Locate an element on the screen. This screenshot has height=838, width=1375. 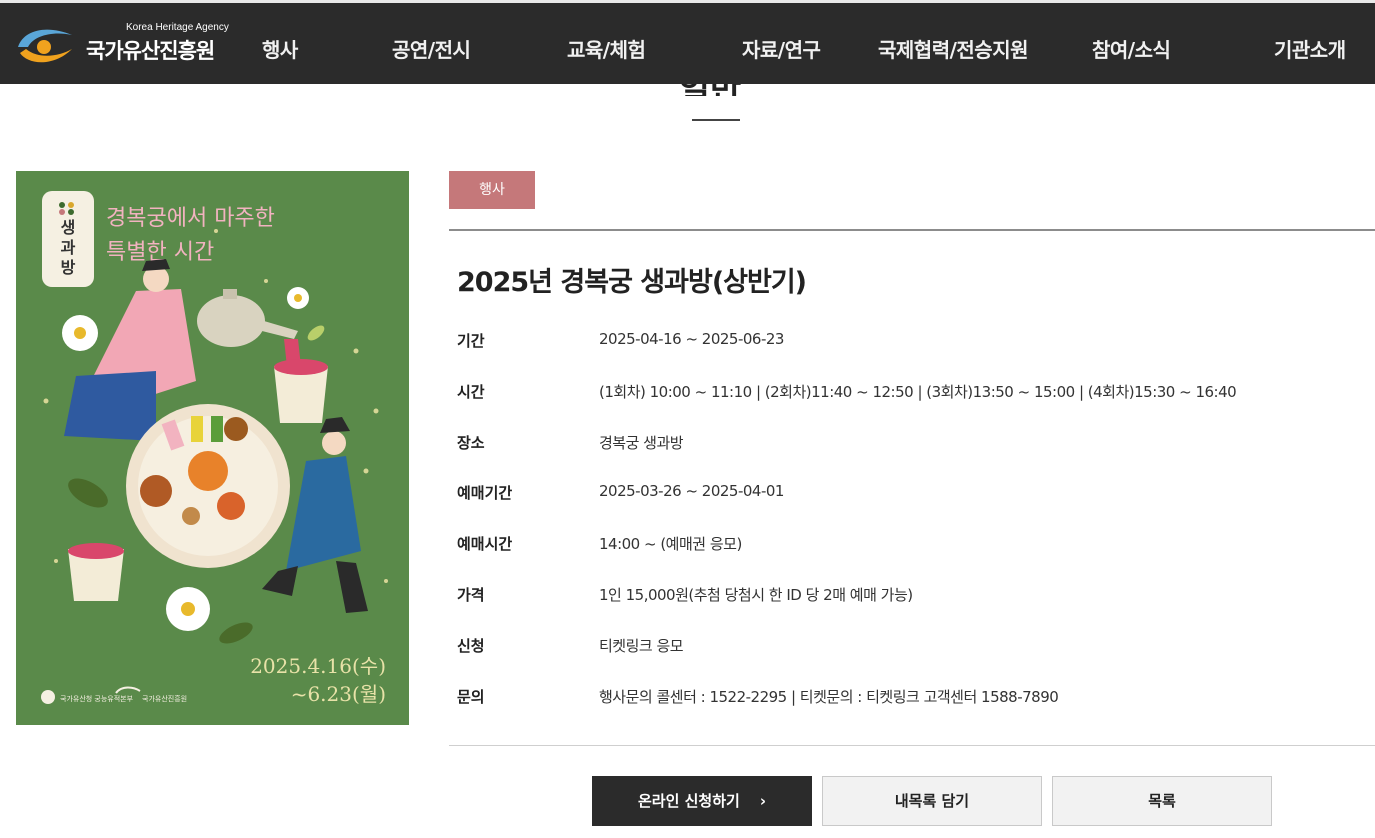
add-to-my-list-button: 내목록 담기 is located at coordinates (932, 801).